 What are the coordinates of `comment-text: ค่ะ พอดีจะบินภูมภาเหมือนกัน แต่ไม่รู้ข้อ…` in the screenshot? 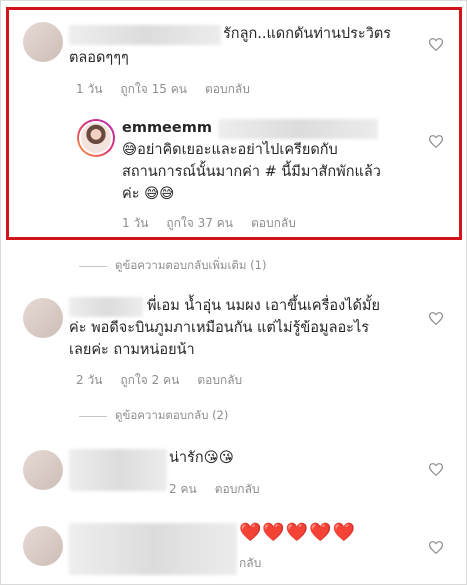 It's located at (219, 328).